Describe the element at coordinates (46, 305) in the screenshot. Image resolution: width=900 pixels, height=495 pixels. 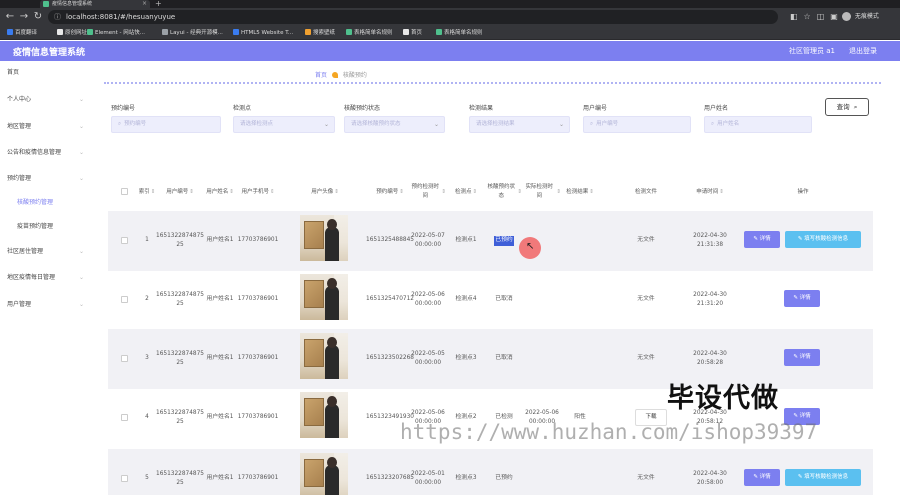
I see `sidebar-item: 用户管理 ⌄` at that location.